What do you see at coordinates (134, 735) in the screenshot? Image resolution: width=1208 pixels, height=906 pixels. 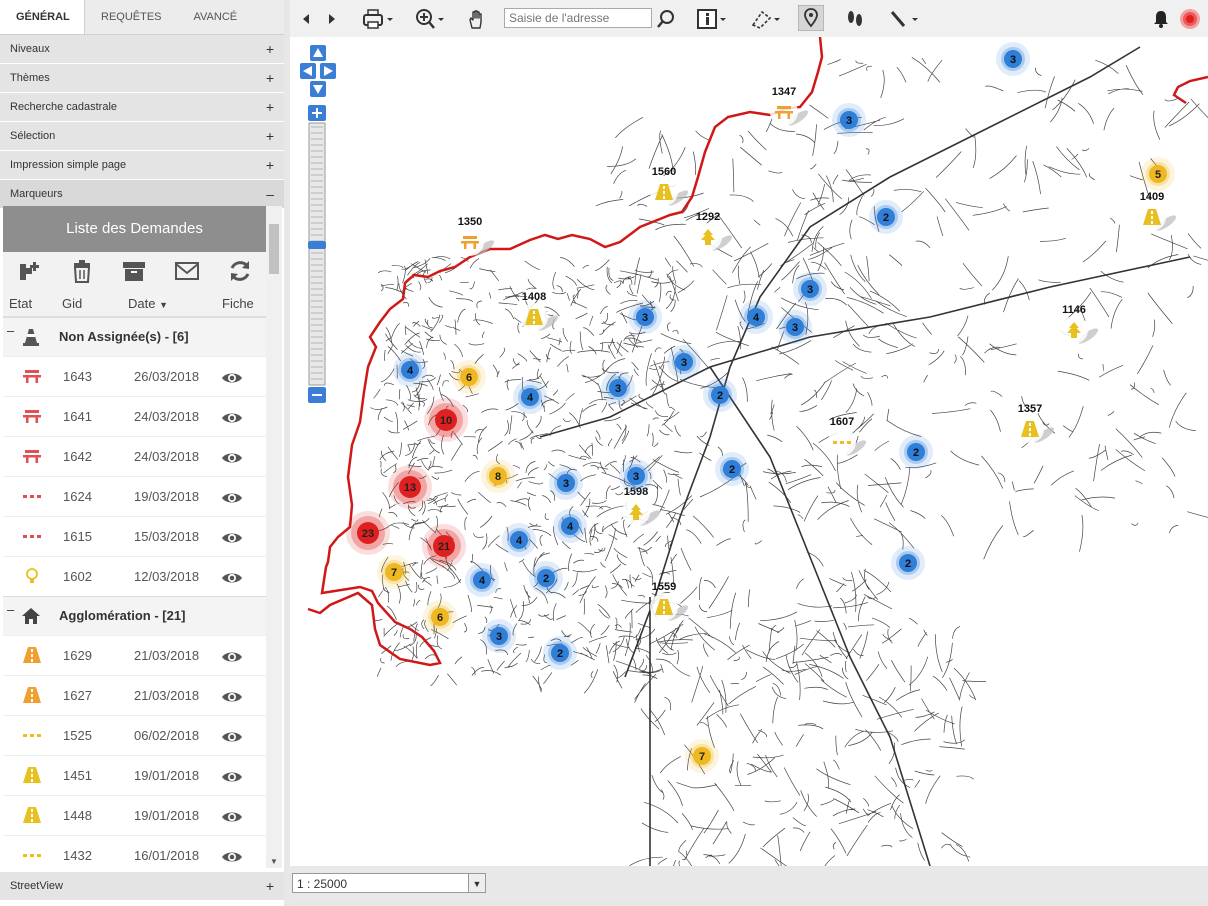 I see `list-item: 1525 06/02/2018` at bounding box center [134, 735].